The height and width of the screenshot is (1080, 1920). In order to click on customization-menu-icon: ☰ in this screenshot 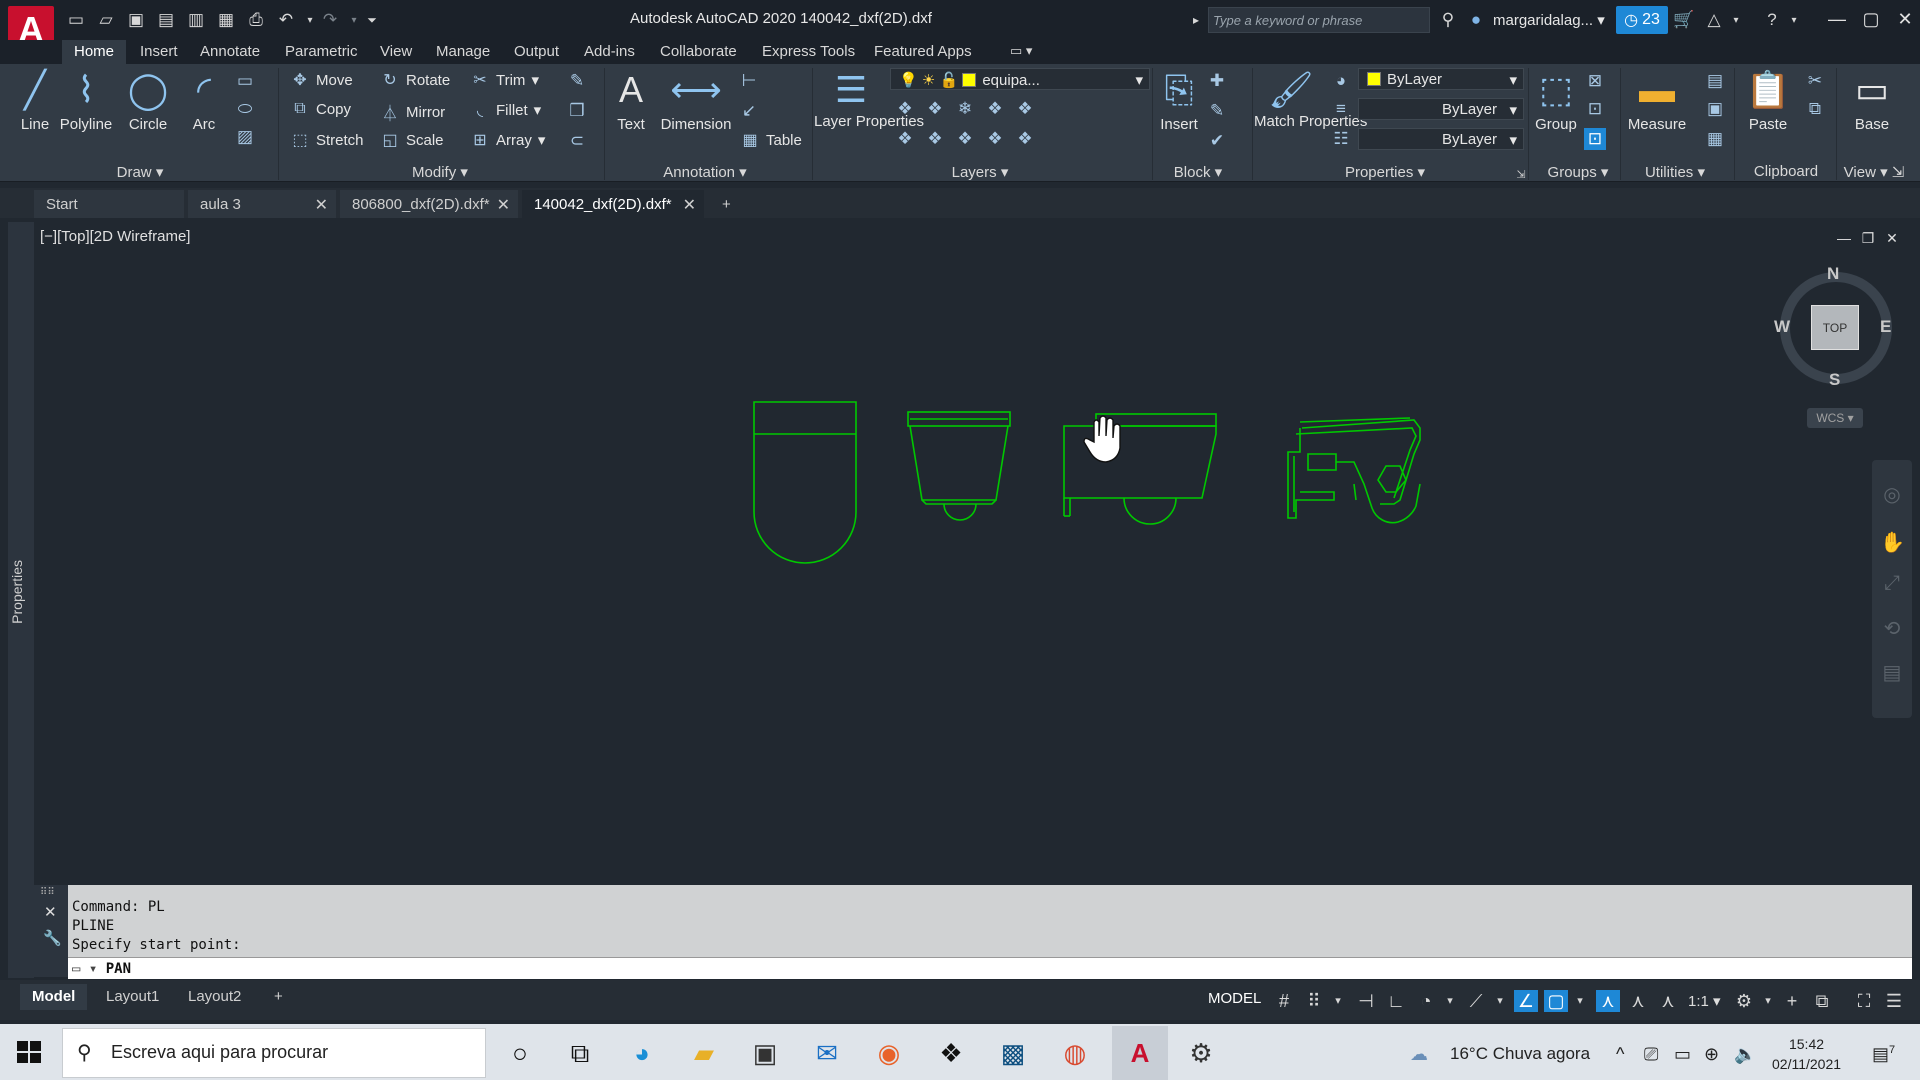, I will do `click(1894, 1001)`.